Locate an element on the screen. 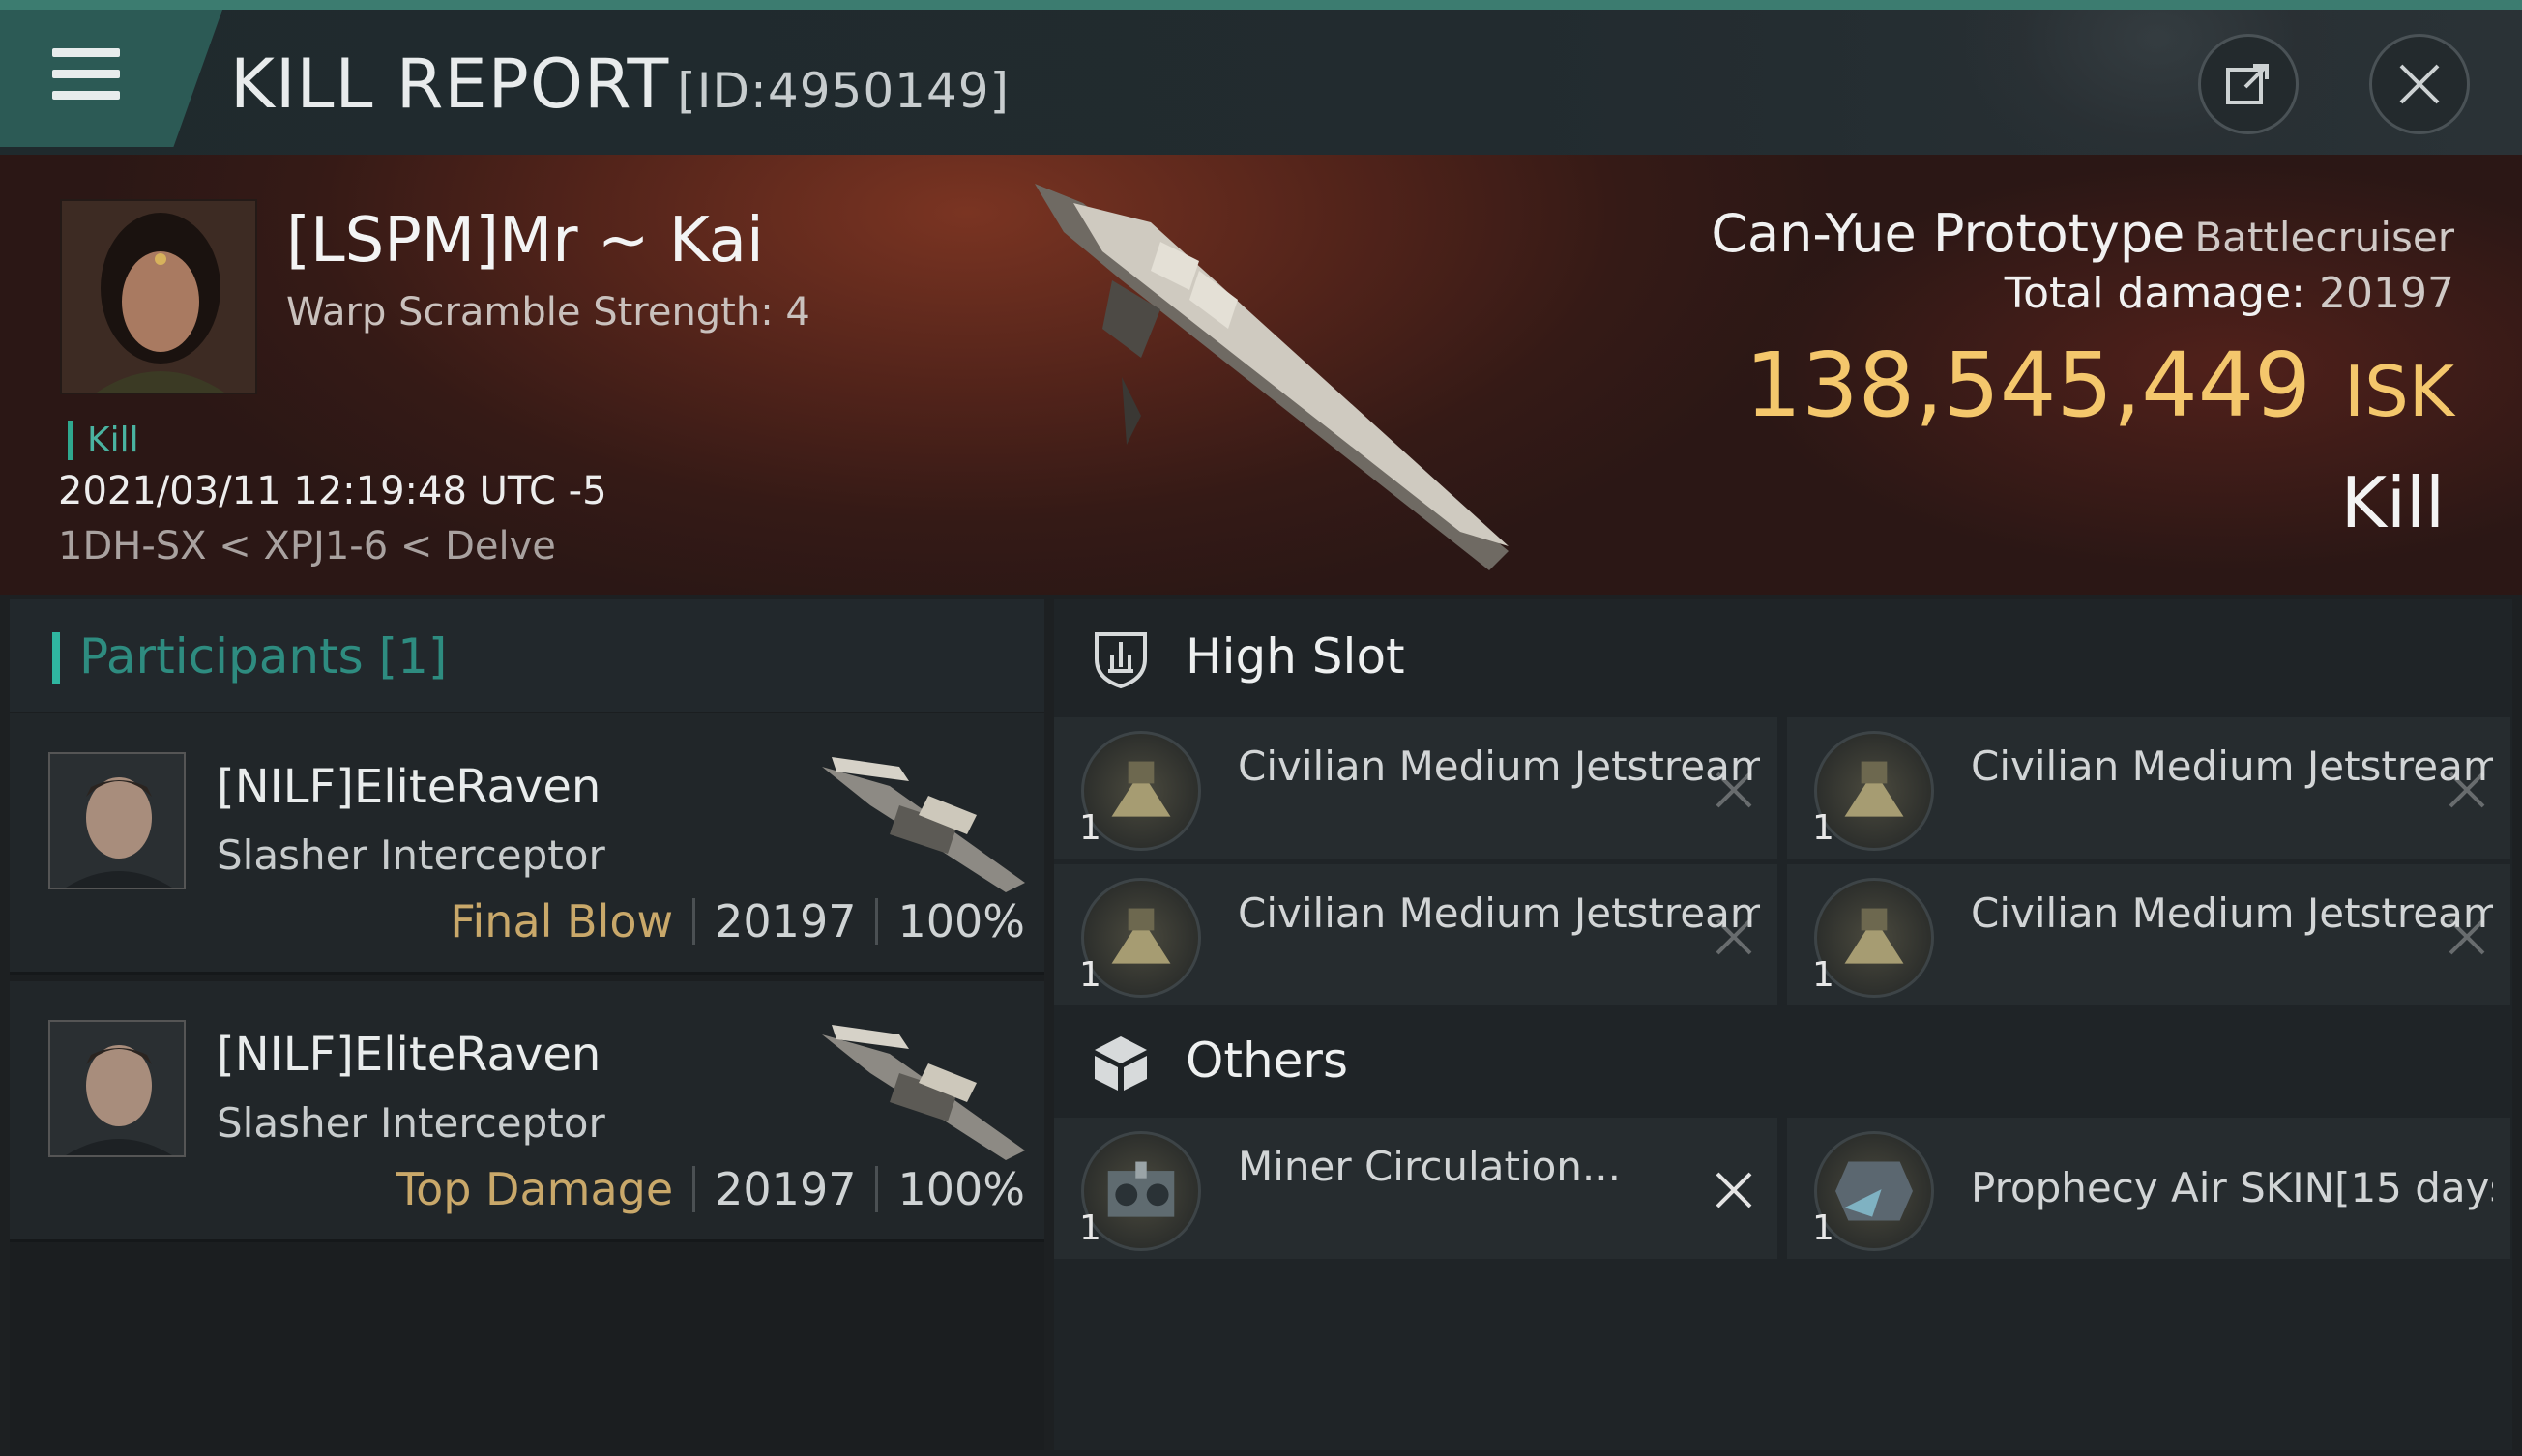  page-title: KILL REPORT [ID:4950149] is located at coordinates (620, 84).